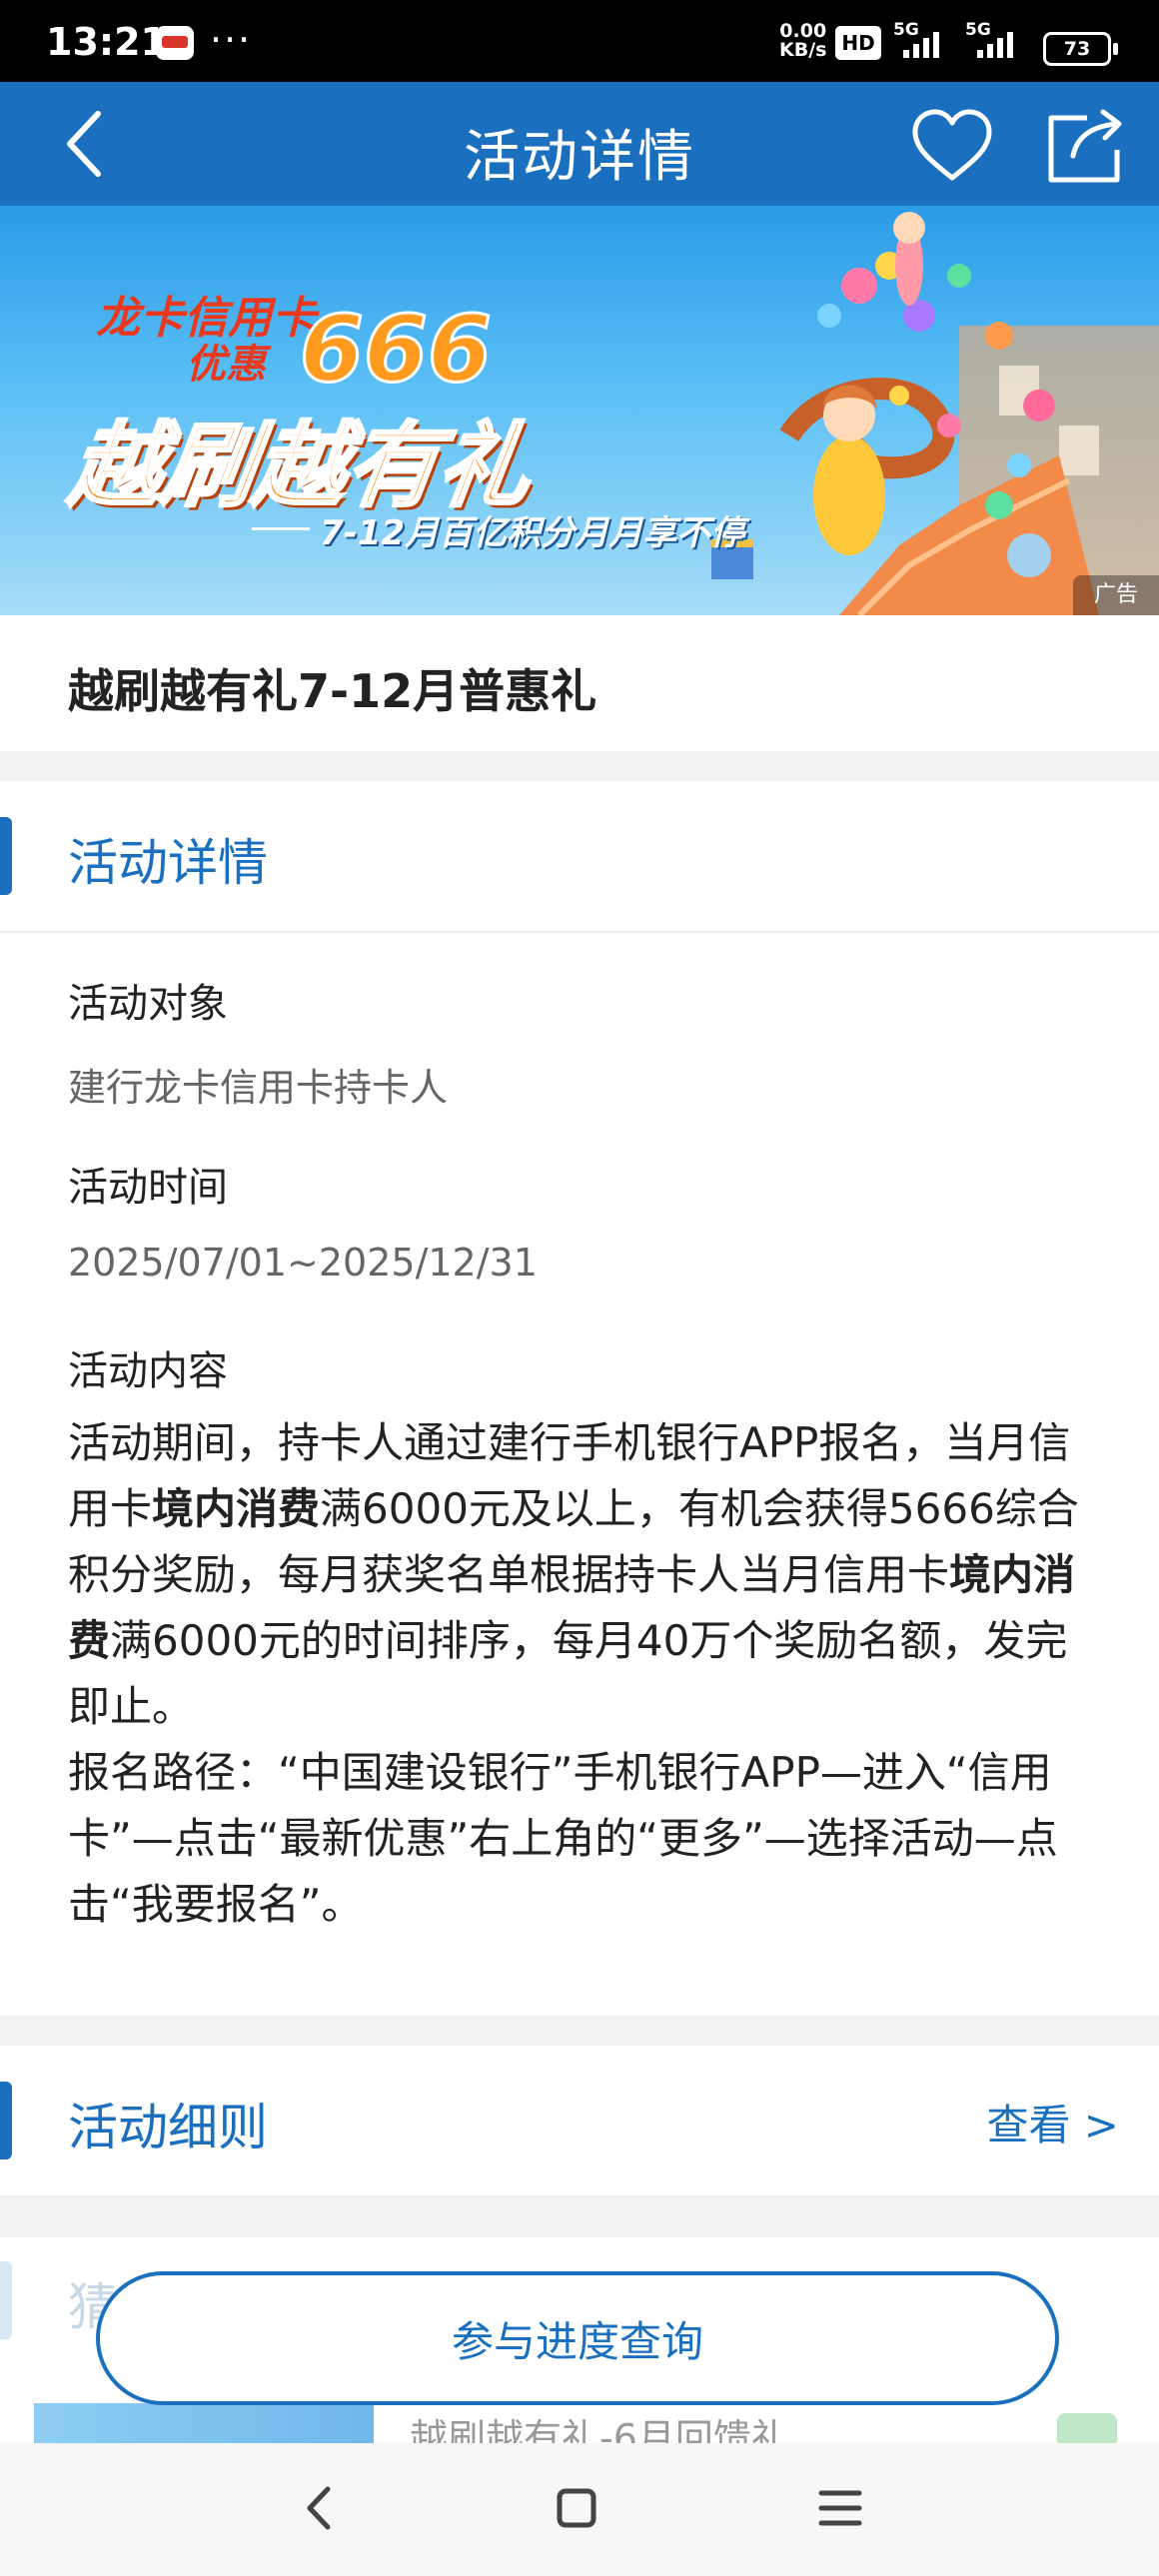  I want to click on share-icon, so click(1085, 146).